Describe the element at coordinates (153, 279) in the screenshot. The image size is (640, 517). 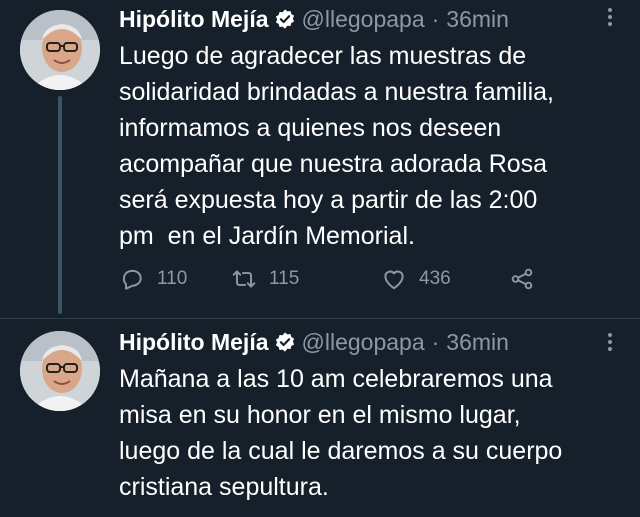
I see `reply-button: 110` at that location.